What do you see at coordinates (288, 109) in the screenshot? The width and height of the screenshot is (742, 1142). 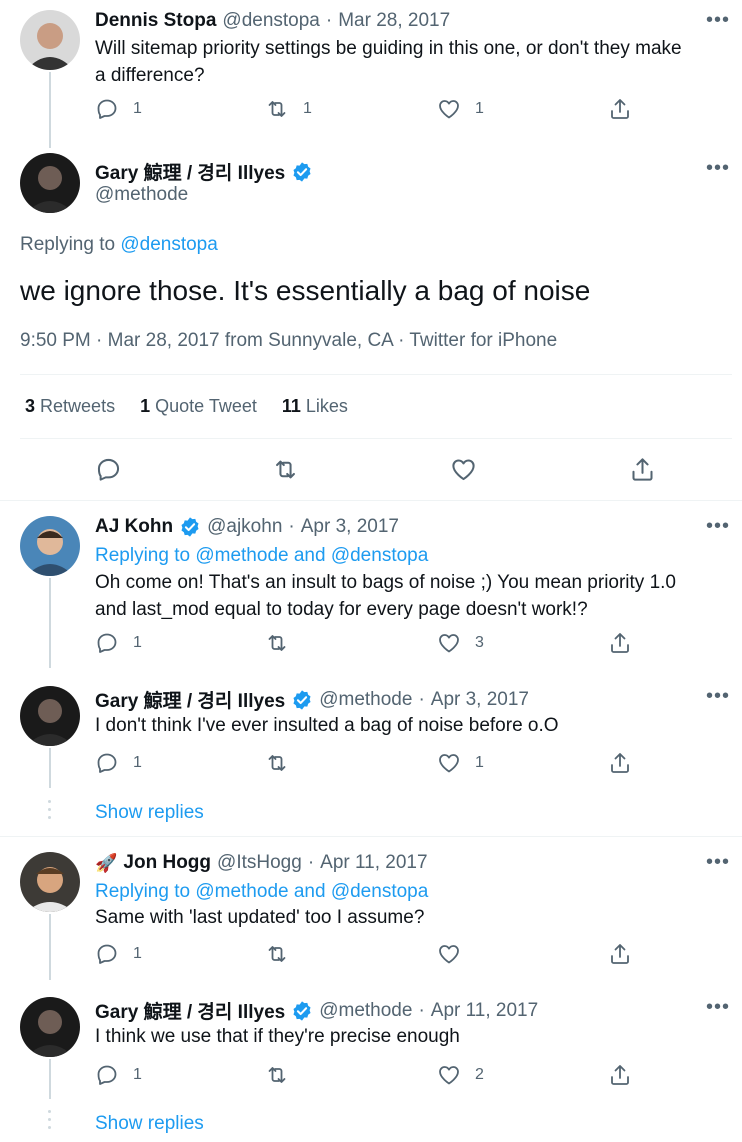 I see `retweet-button: 1` at bounding box center [288, 109].